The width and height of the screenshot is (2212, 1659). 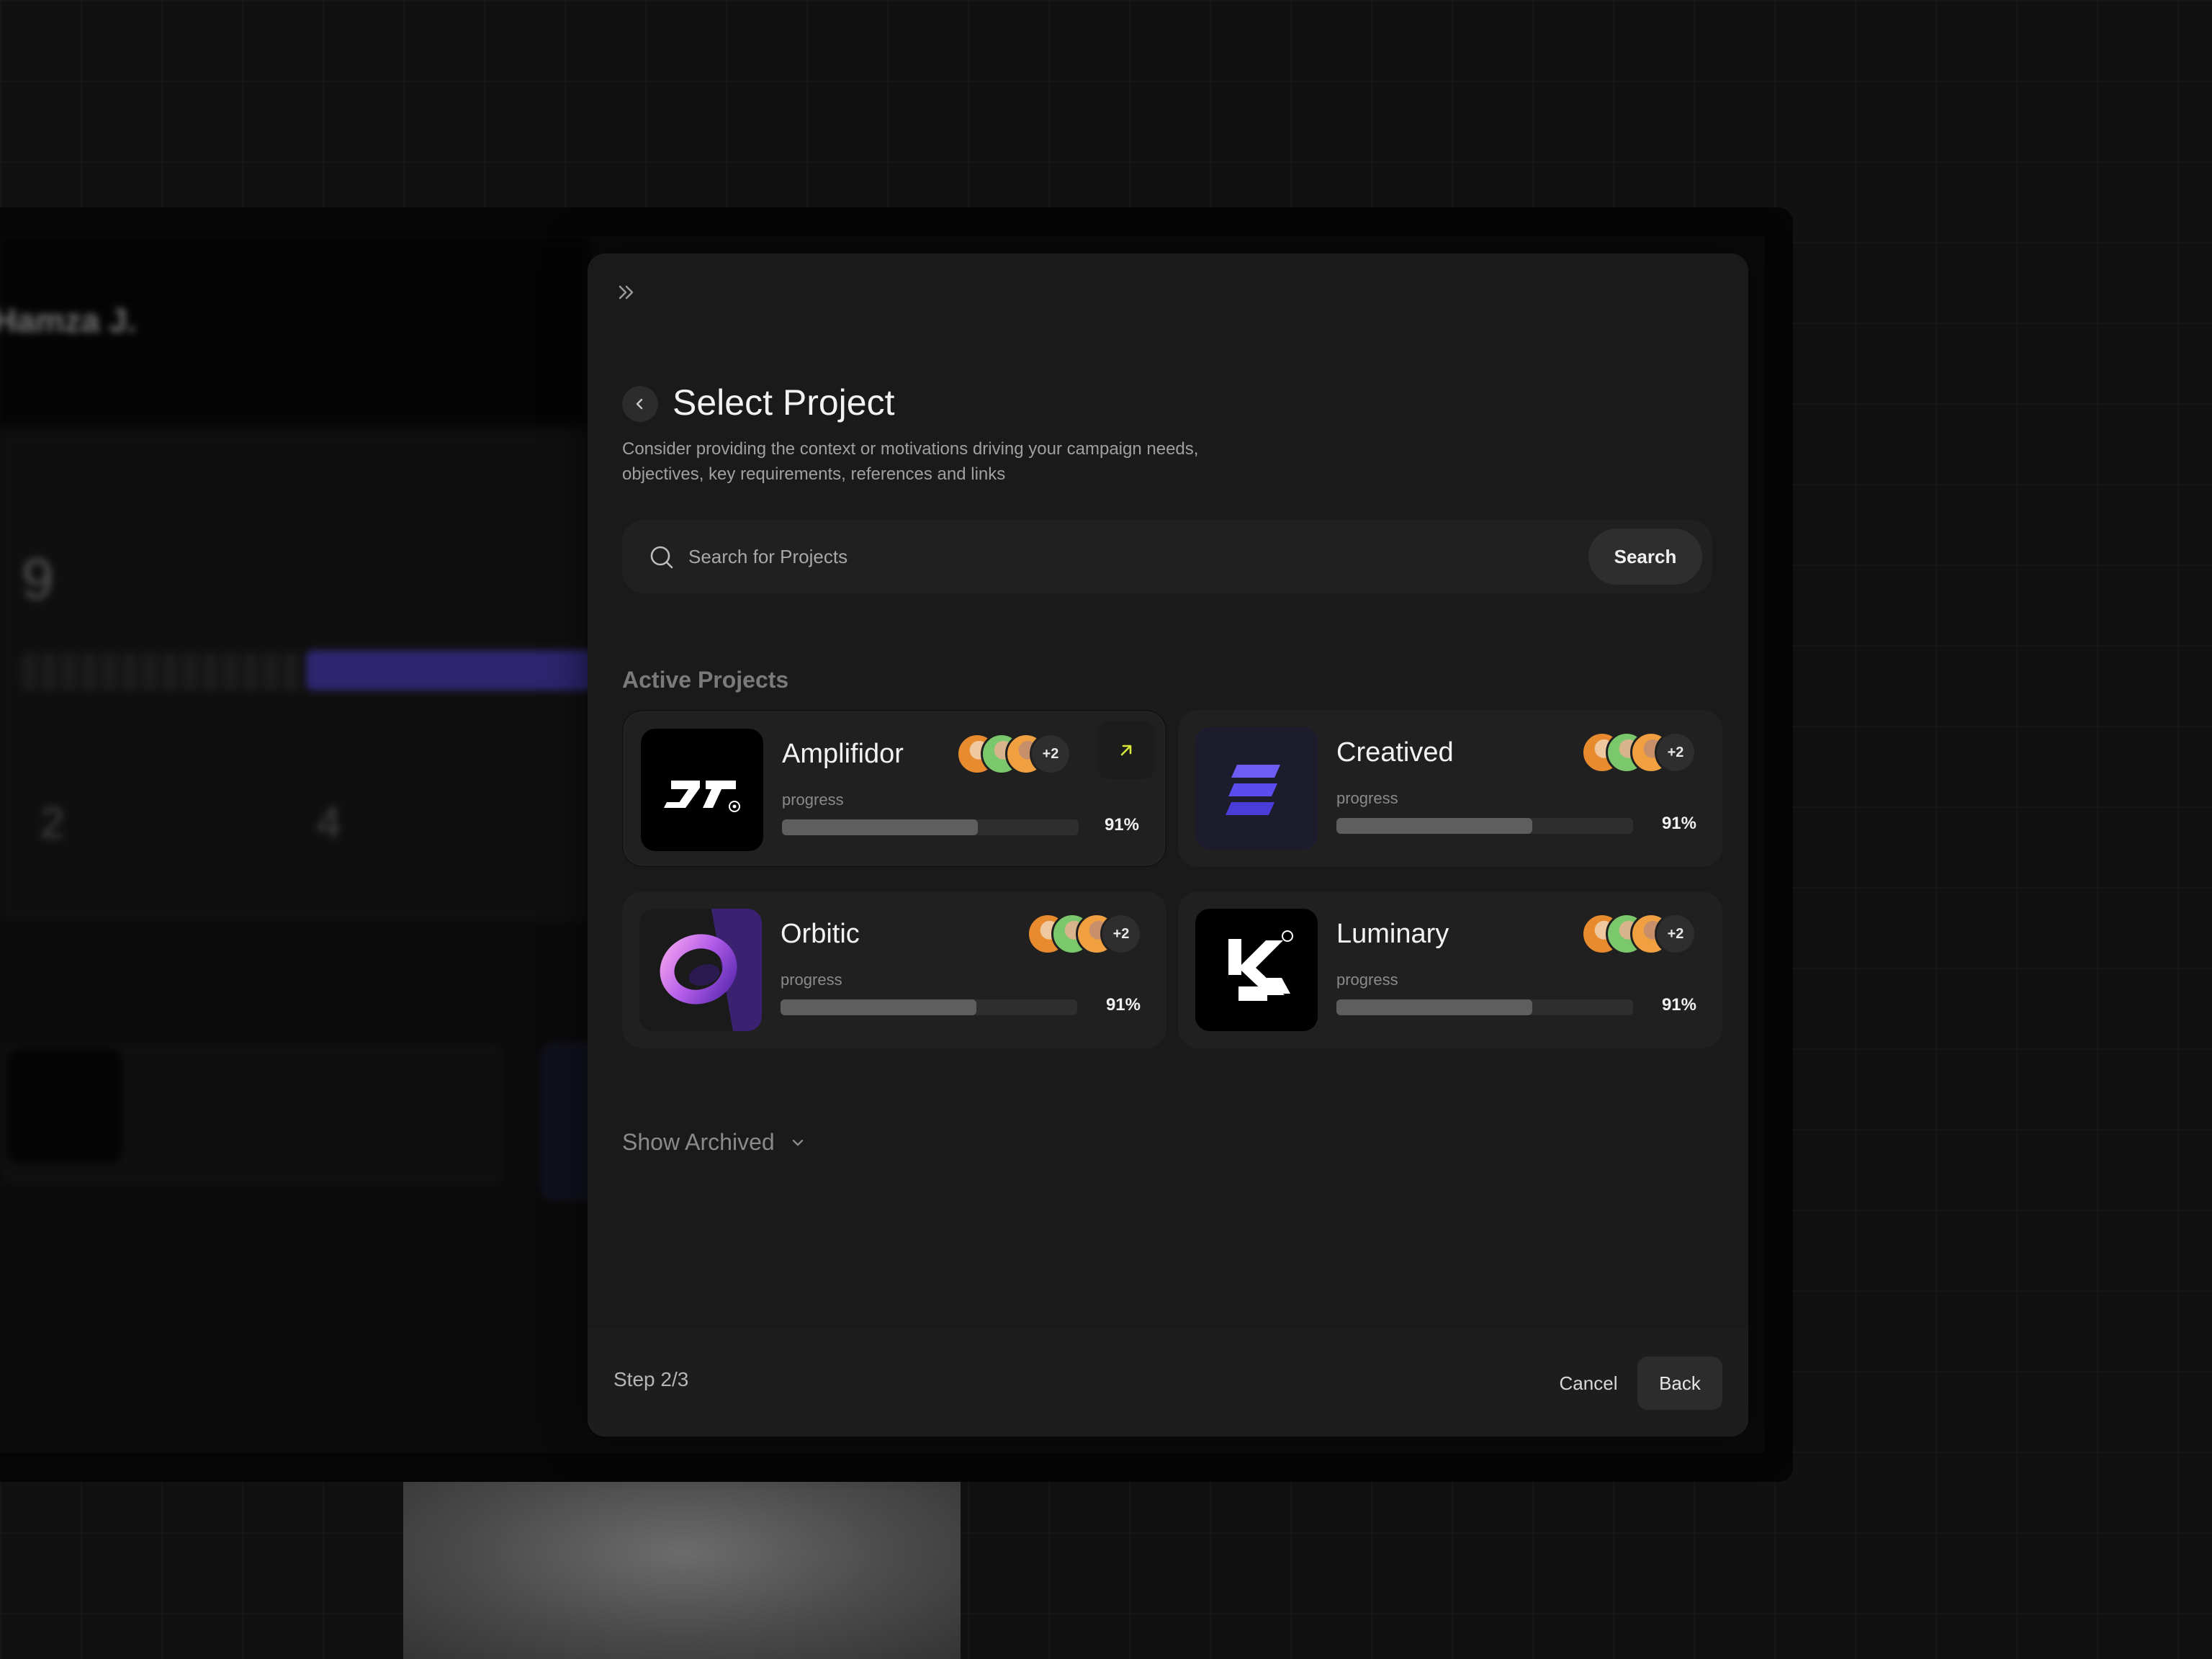 I want to click on open-project-button, so click(x=1126, y=750).